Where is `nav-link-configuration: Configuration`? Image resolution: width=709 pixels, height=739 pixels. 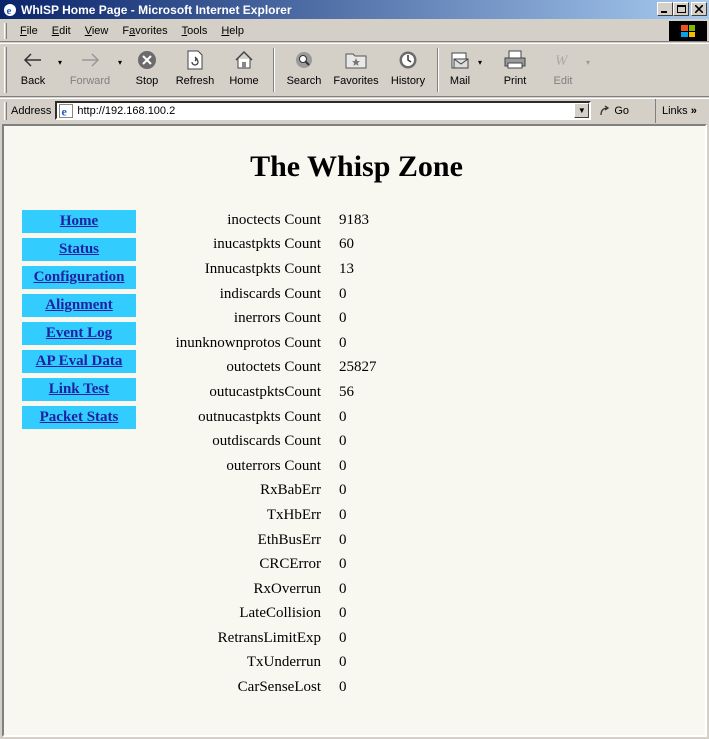 nav-link-configuration: Configuration is located at coordinates (79, 277).